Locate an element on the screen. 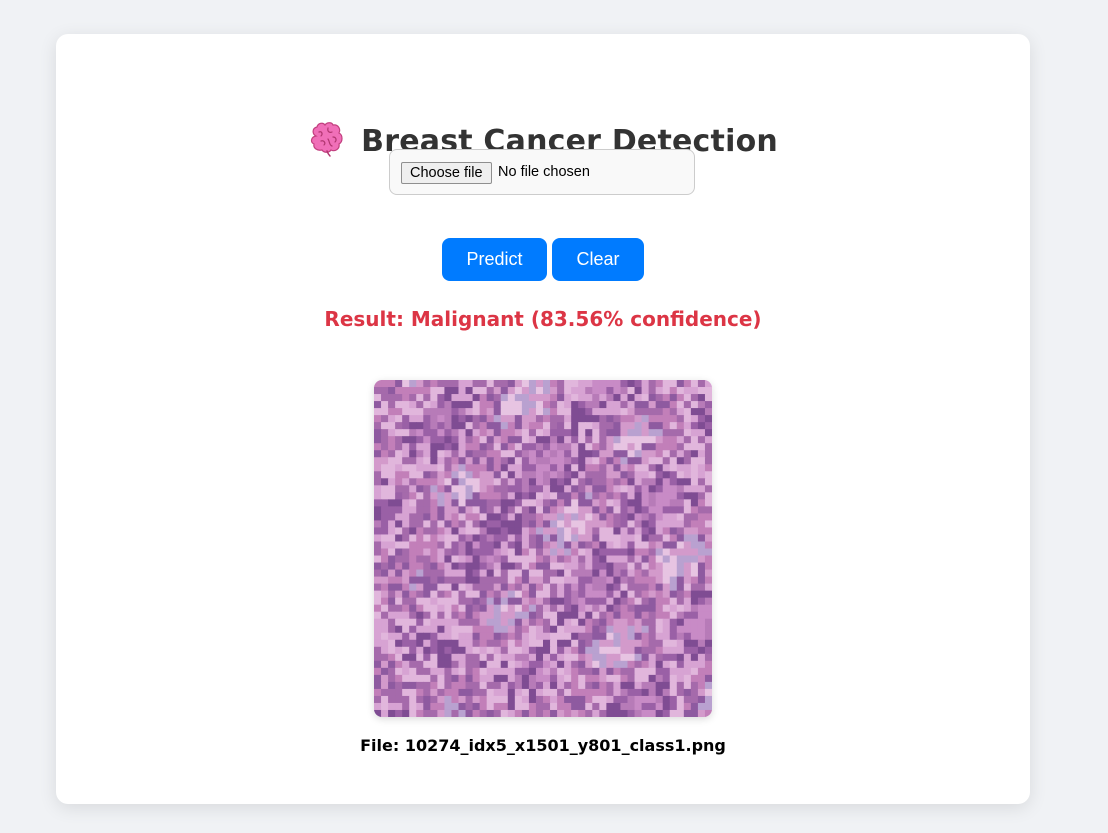 The width and height of the screenshot is (1108, 833). histology-image is located at coordinates (543, 548).